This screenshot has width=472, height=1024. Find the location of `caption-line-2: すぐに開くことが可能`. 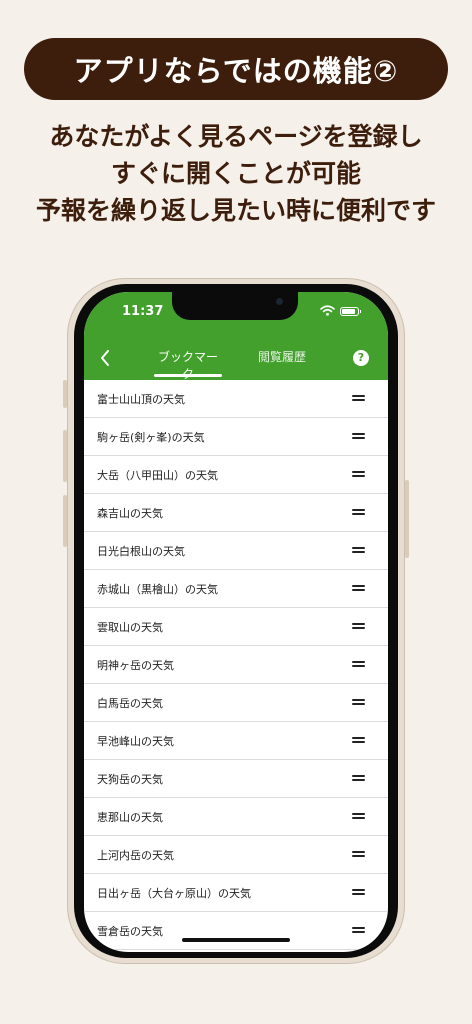

caption-line-2: すぐに開くことが可能 is located at coordinates (235, 173).